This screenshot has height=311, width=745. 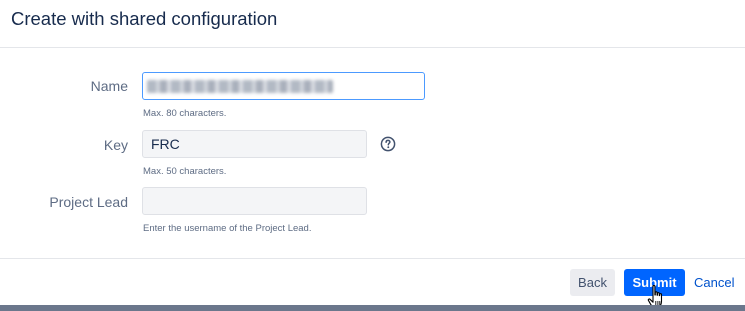 I want to click on key-label: Key, so click(x=115, y=145).